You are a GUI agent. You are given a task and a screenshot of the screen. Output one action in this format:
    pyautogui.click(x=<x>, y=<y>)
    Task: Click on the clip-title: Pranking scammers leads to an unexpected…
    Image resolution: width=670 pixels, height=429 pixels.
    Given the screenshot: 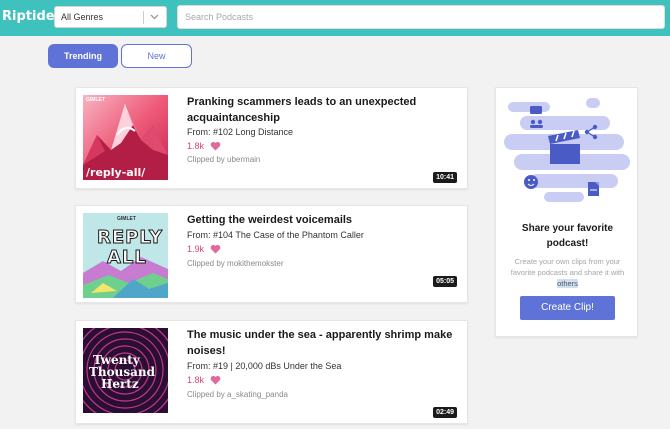 What is the action you would take?
    pyautogui.click(x=324, y=110)
    